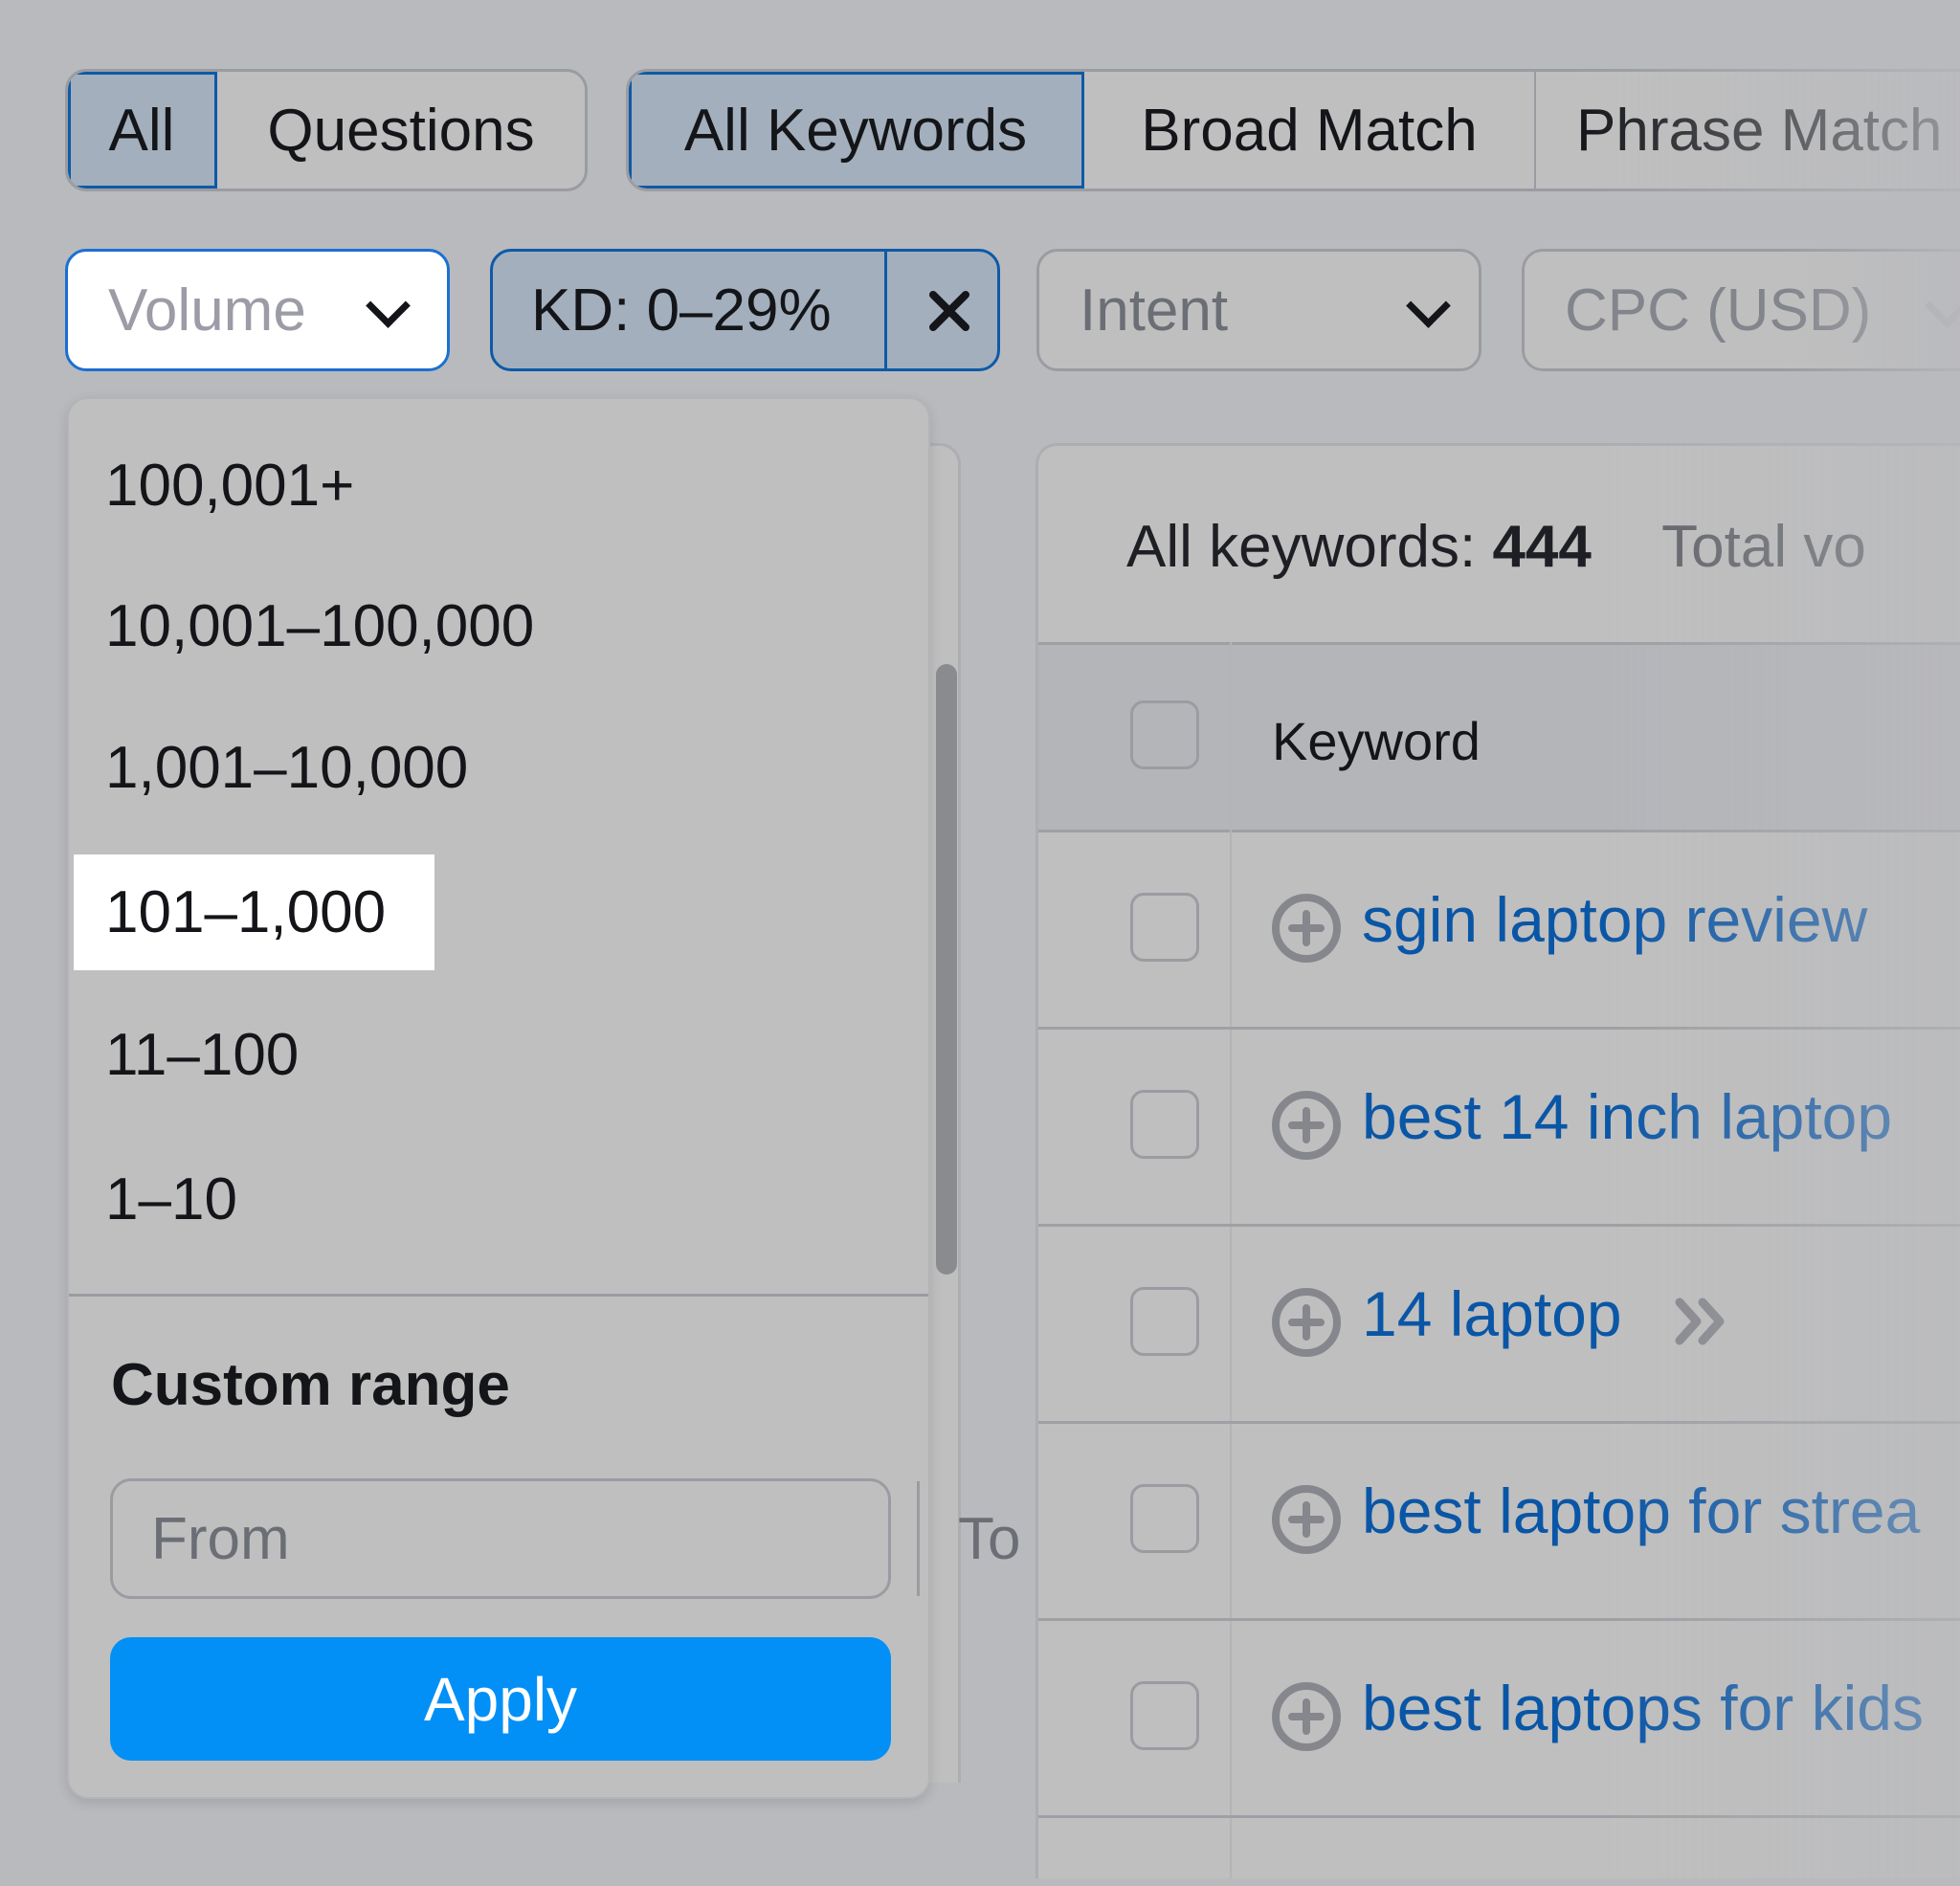  I want to click on cpc-filter-dropdown: CPC (USD), so click(1741, 310).